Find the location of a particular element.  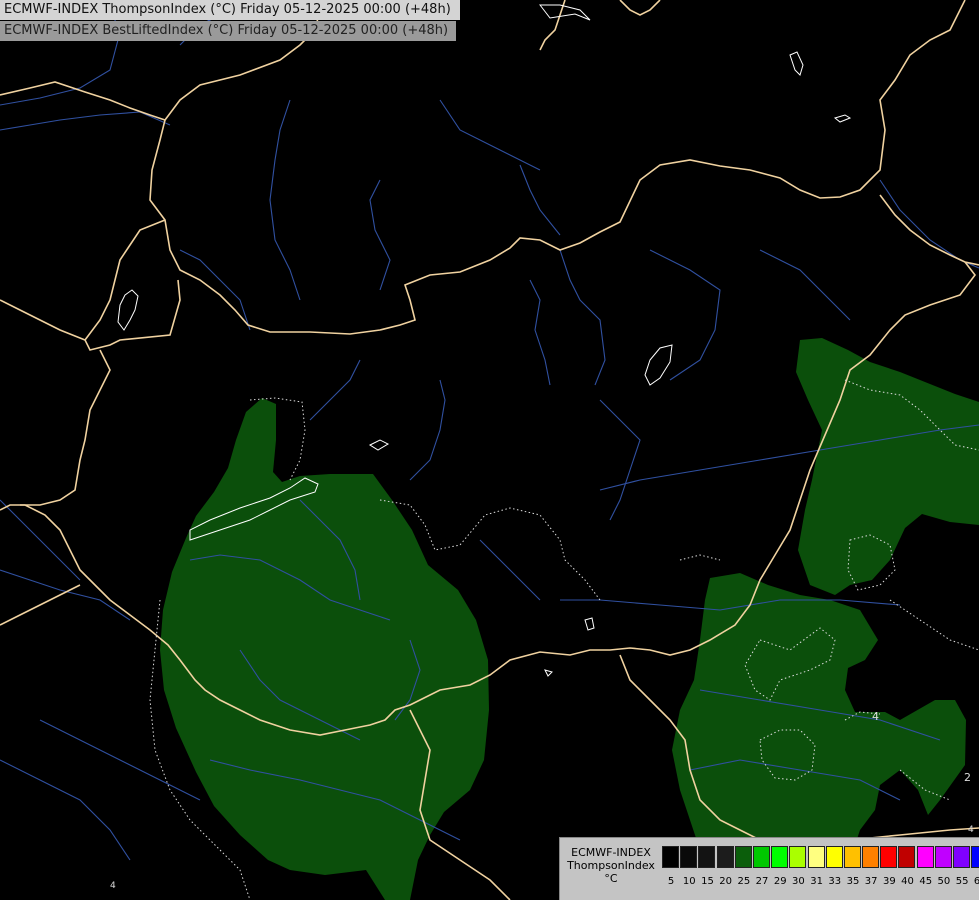

legend-tick-label: 39 is located at coordinates (889, 881).